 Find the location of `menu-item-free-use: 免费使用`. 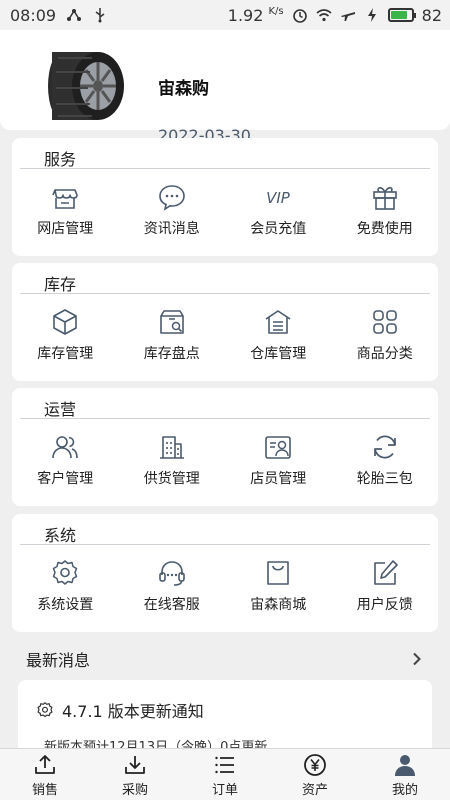

menu-item-free-use: 免费使用 is located at coordinates (385, 207).